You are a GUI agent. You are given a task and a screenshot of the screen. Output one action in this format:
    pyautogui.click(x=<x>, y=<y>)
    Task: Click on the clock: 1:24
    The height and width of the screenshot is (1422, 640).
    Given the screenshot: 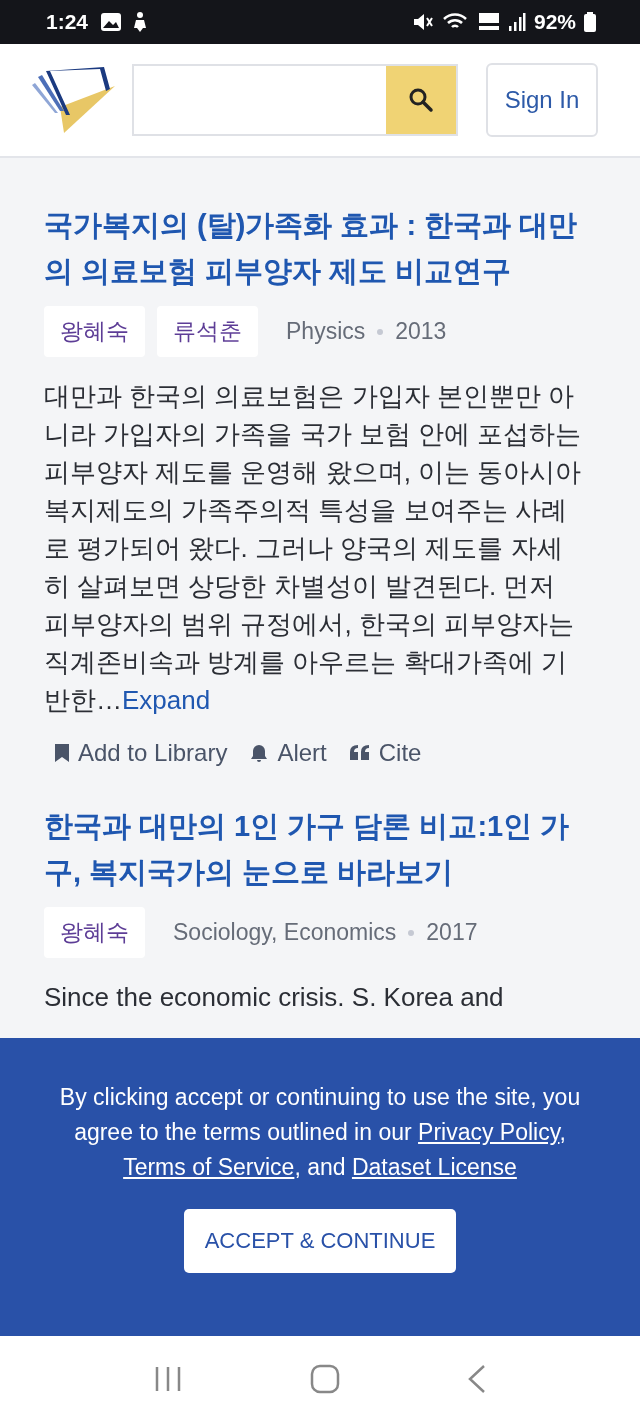 What is the action you would take?
    pyautogui.click(x=67, y=22)
    